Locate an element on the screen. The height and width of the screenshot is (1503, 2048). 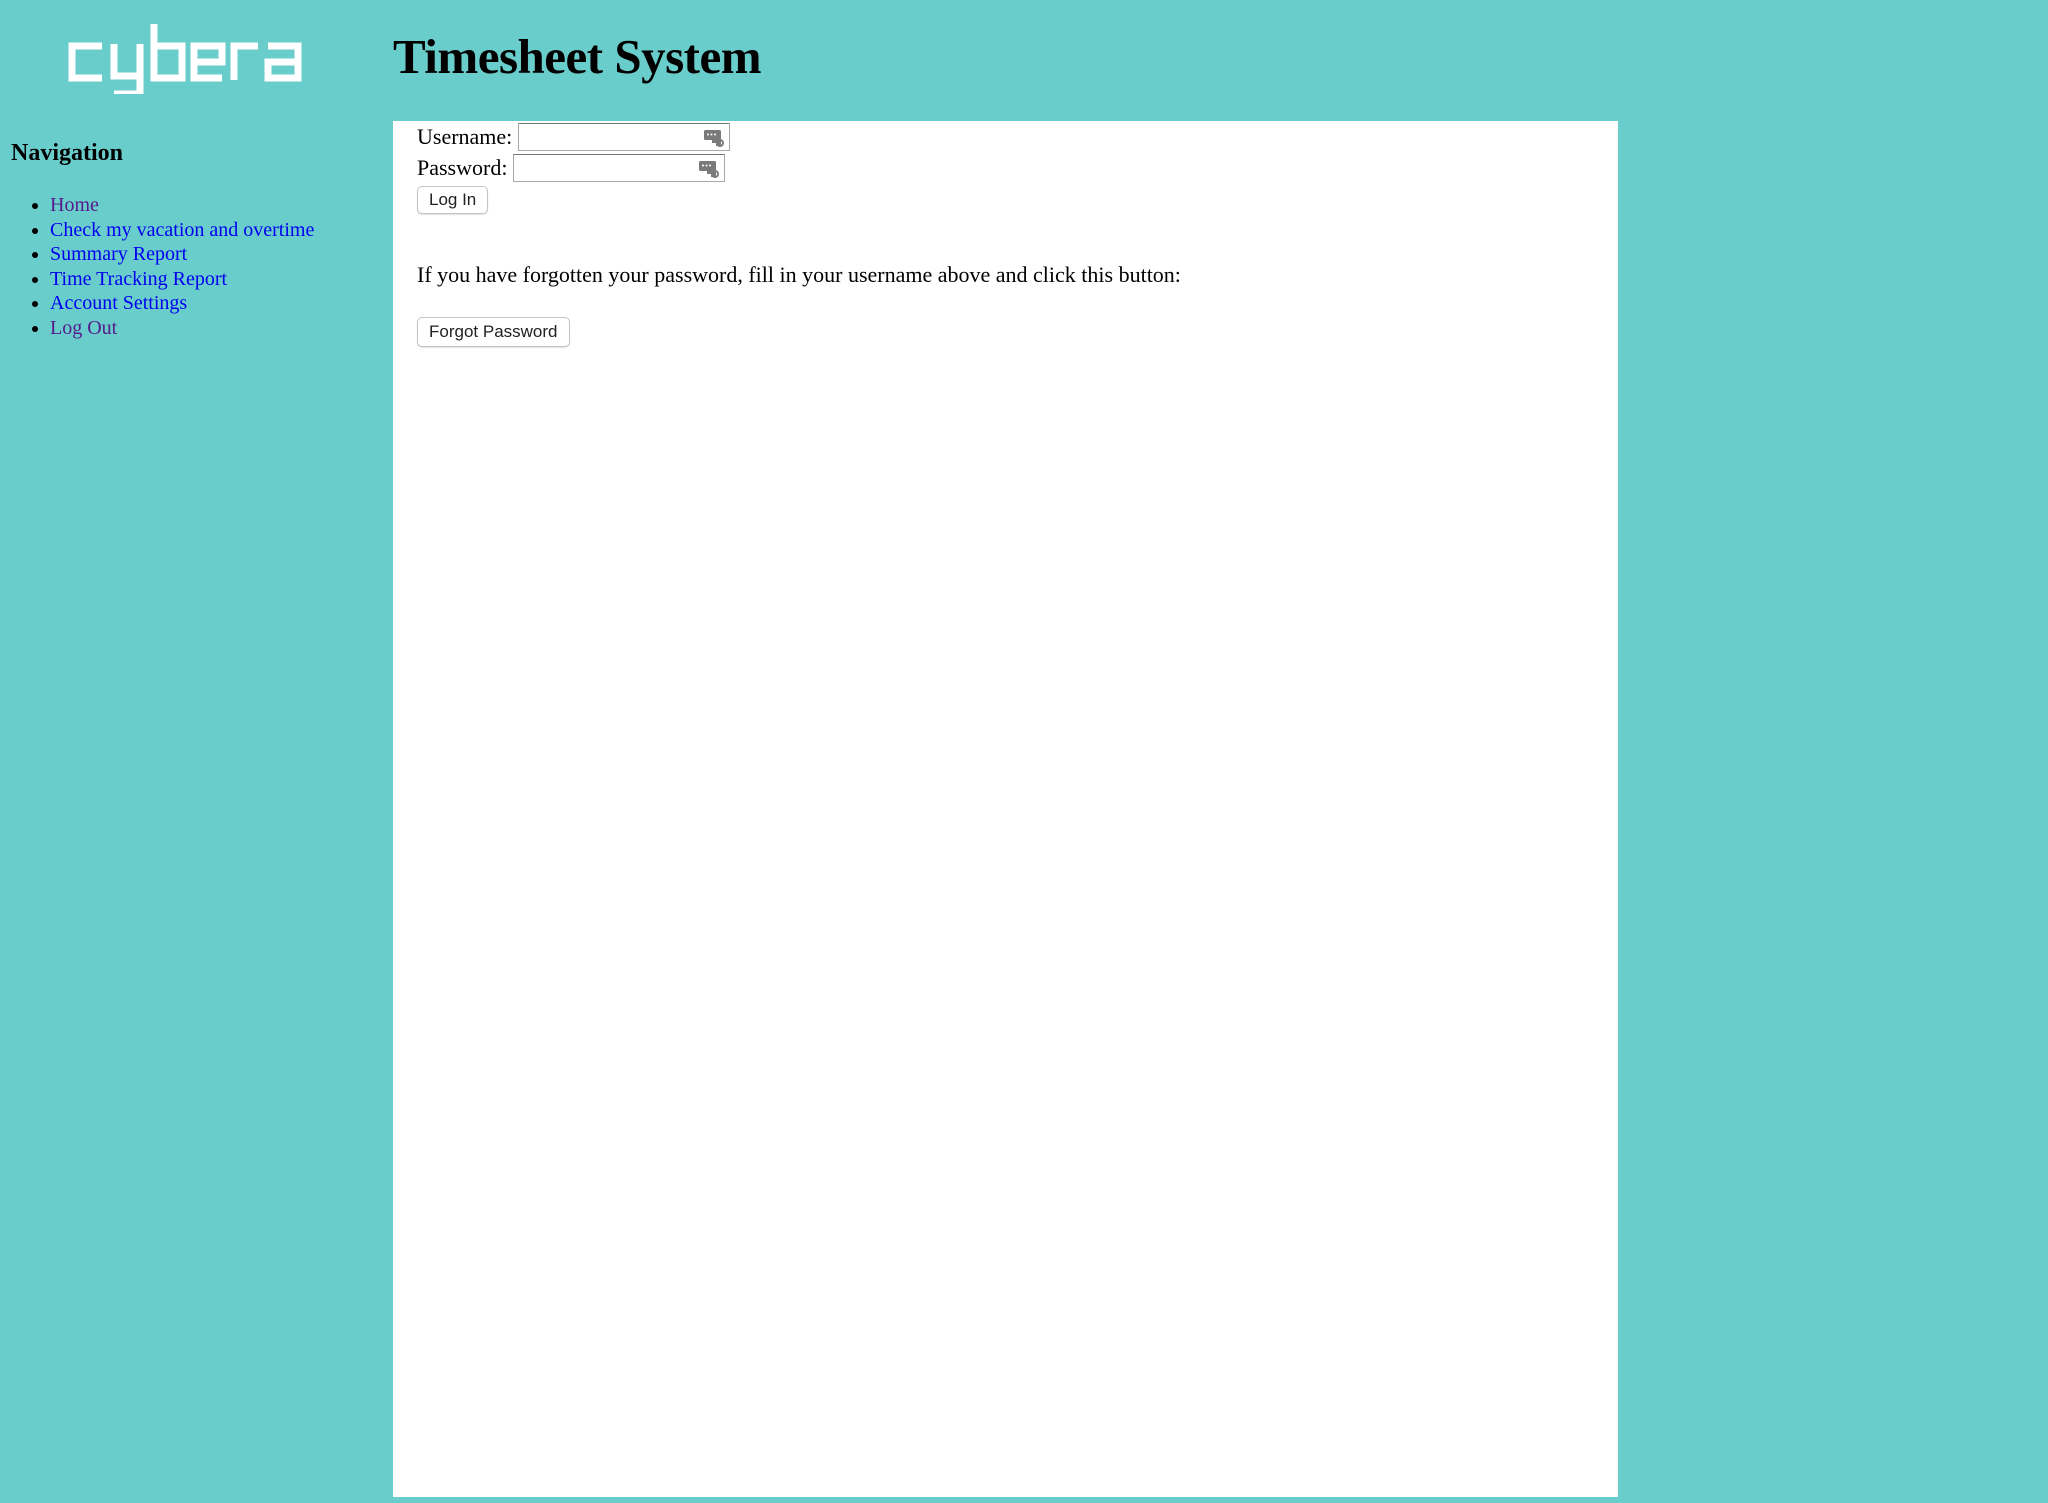
username-input is located at coordinates (624, 138).